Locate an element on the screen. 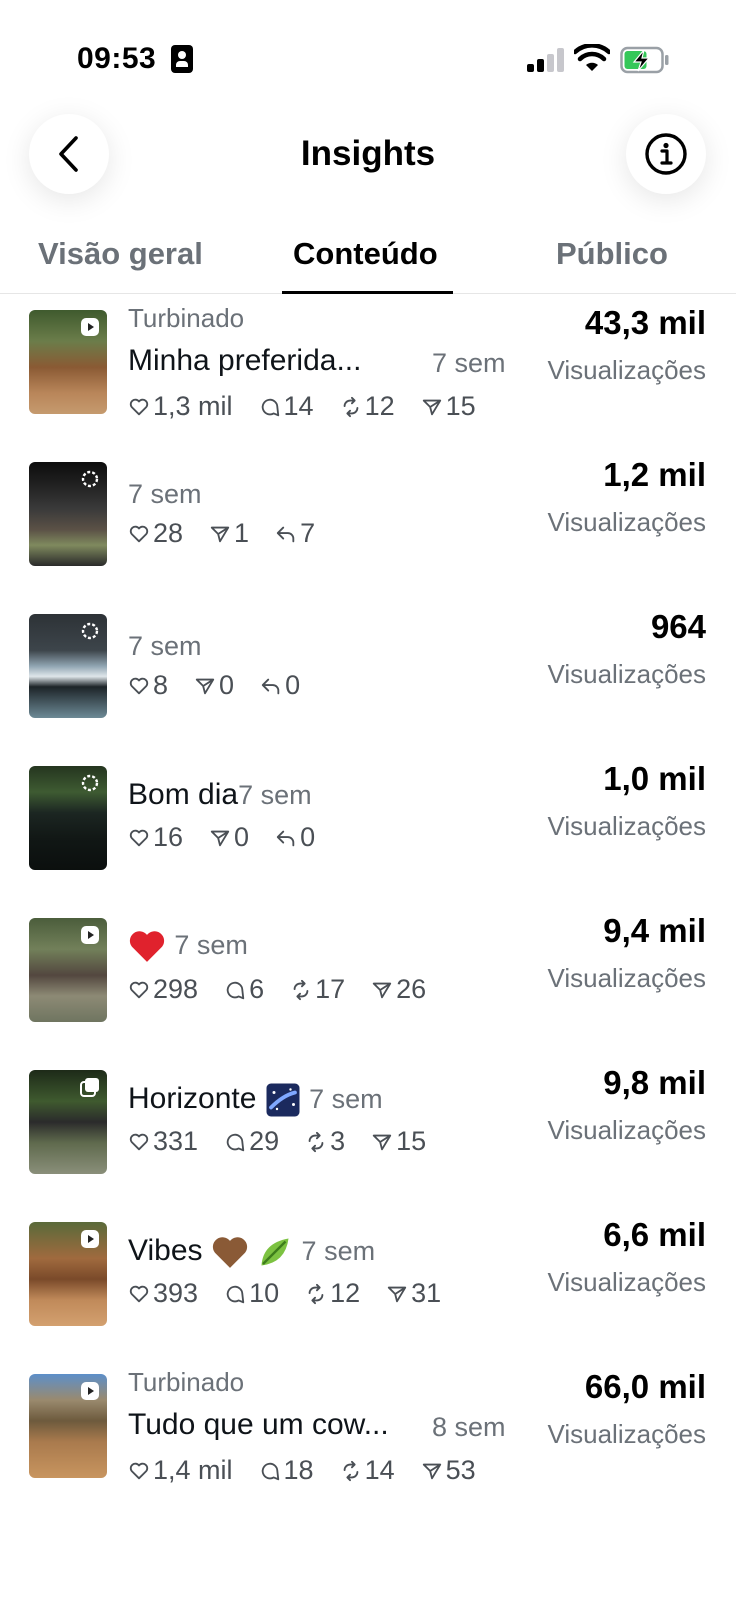 This screenshot has height=1600, width=736. comments-stat: 10 is located at coordinates (251, 1293).